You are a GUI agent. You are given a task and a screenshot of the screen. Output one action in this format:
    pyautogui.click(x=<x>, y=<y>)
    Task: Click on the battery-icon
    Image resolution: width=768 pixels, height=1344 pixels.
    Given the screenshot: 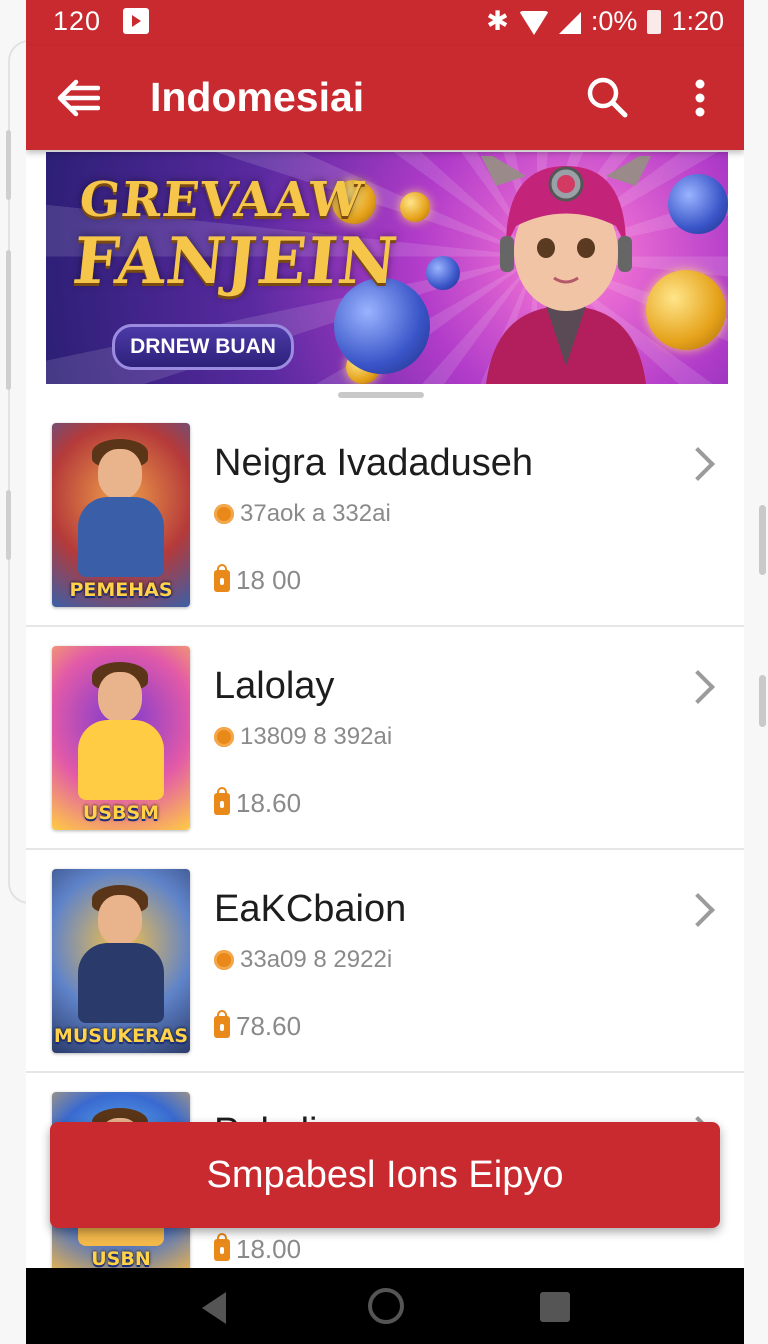 What is the action you would take?
    pyautogui.click(x=654, y=21)
    